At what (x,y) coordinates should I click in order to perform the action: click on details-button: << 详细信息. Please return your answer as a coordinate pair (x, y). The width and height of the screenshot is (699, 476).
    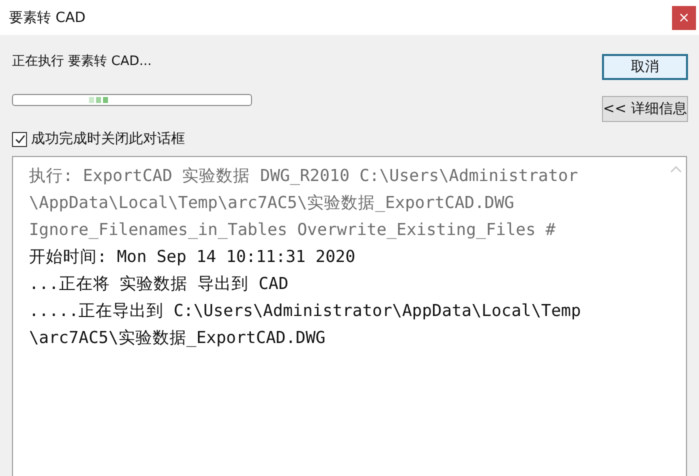
    Looking at the image, I should click on (645, 109).